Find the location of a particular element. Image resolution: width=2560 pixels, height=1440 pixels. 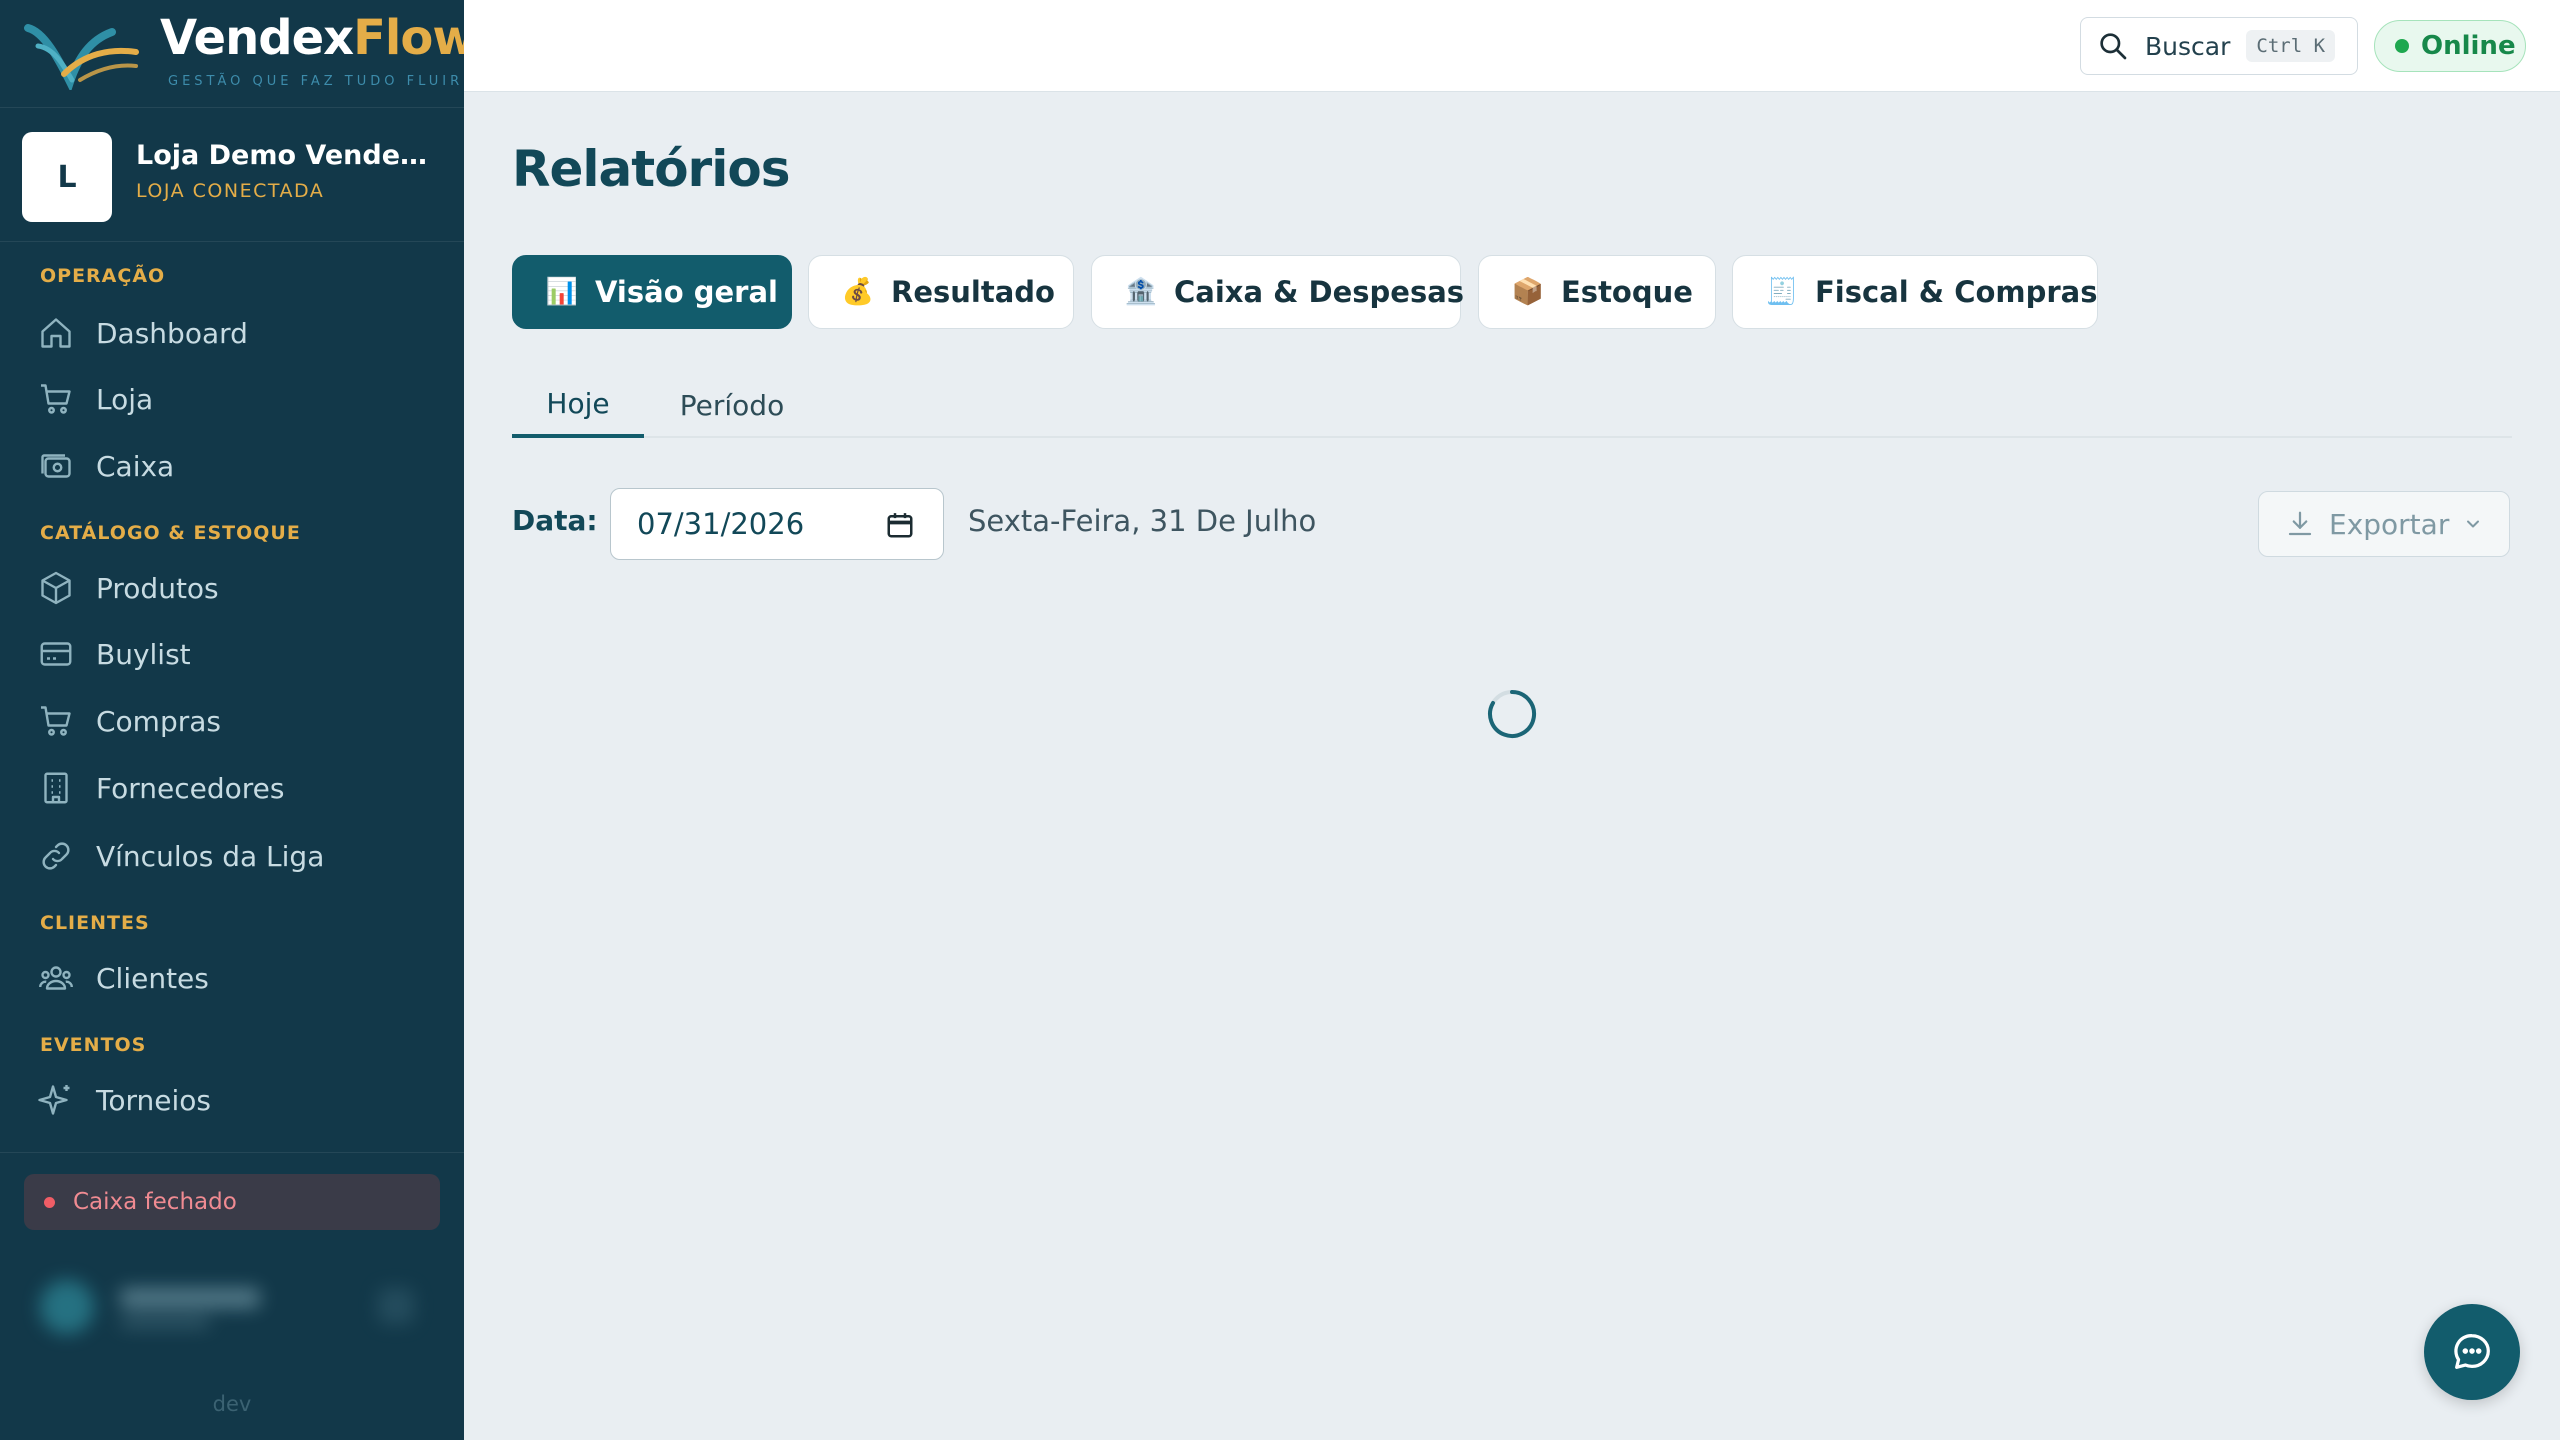

home-icon is located at coordinates (56, 333).